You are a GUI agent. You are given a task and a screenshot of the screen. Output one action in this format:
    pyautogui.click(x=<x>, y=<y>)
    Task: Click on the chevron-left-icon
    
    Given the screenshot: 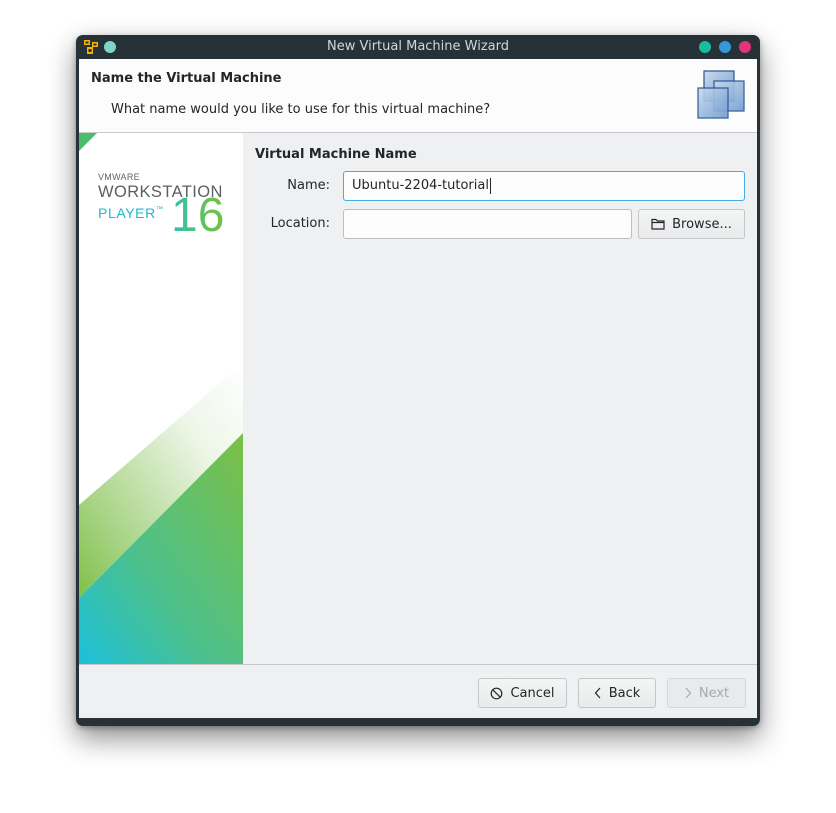 What is the action you would take?
    pyautogui.click(x=597, y=693)
    